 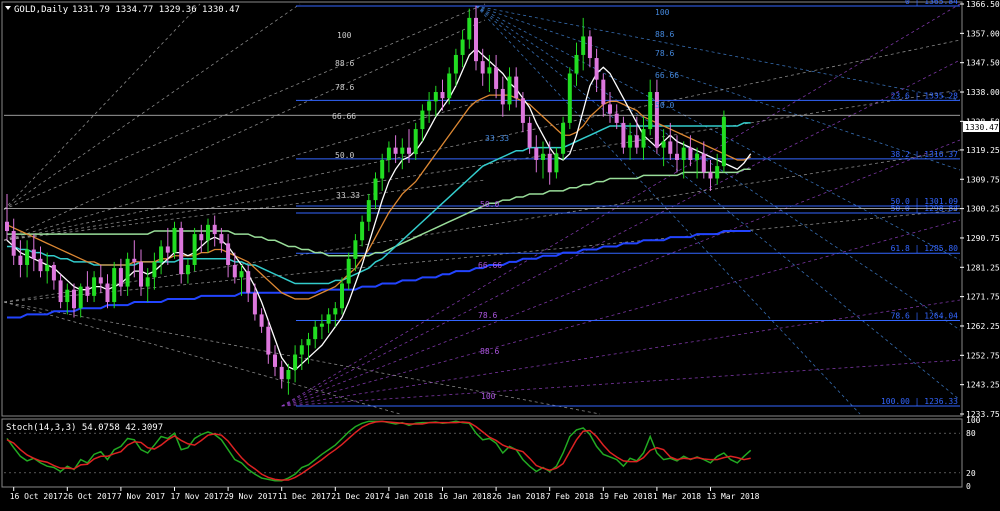 I want to click on fib-label-1: 23.6 | 1335.28, so click(x=925, y=95).